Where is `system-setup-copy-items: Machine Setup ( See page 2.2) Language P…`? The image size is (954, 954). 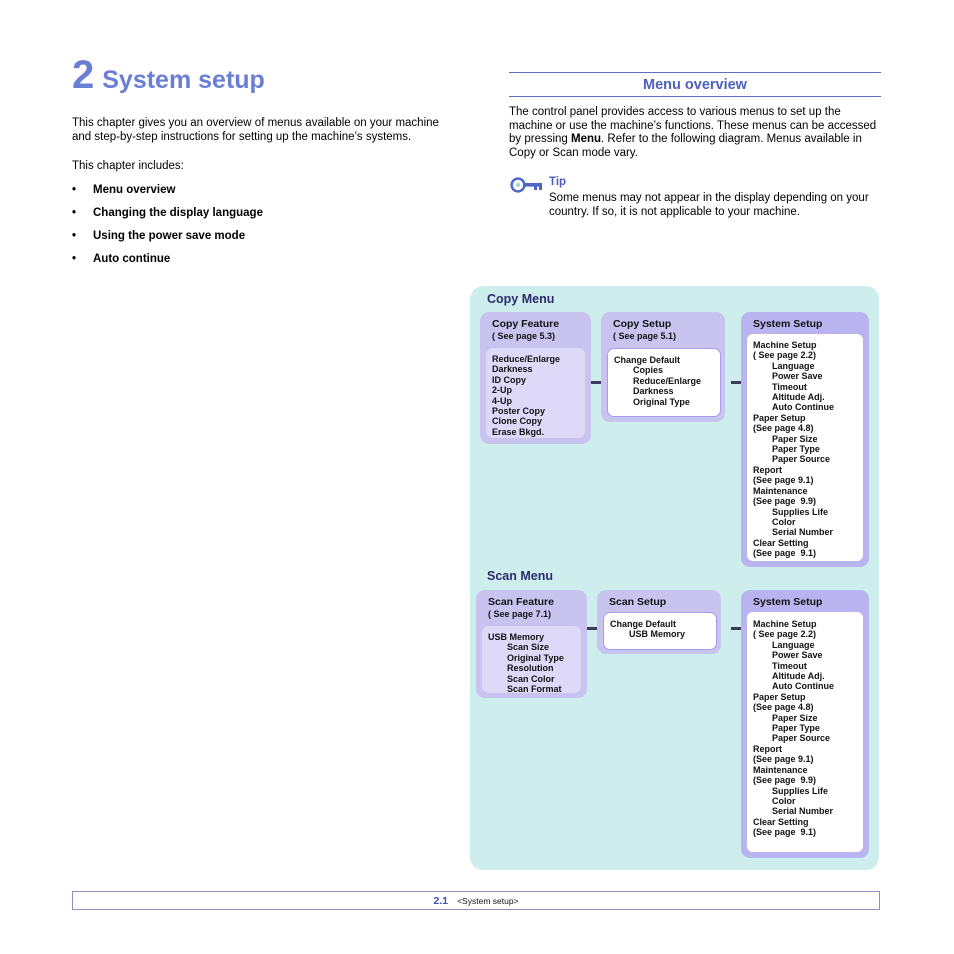 system-setup-copy-items: Machine Setup ( See page 2.2) Language P… is located at coordinates (805, 447).